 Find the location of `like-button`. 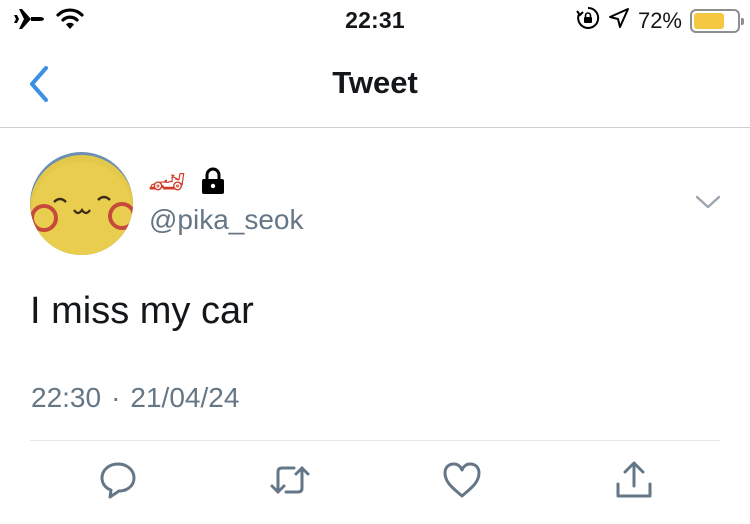

like-button is located at coordinates (462, 480).